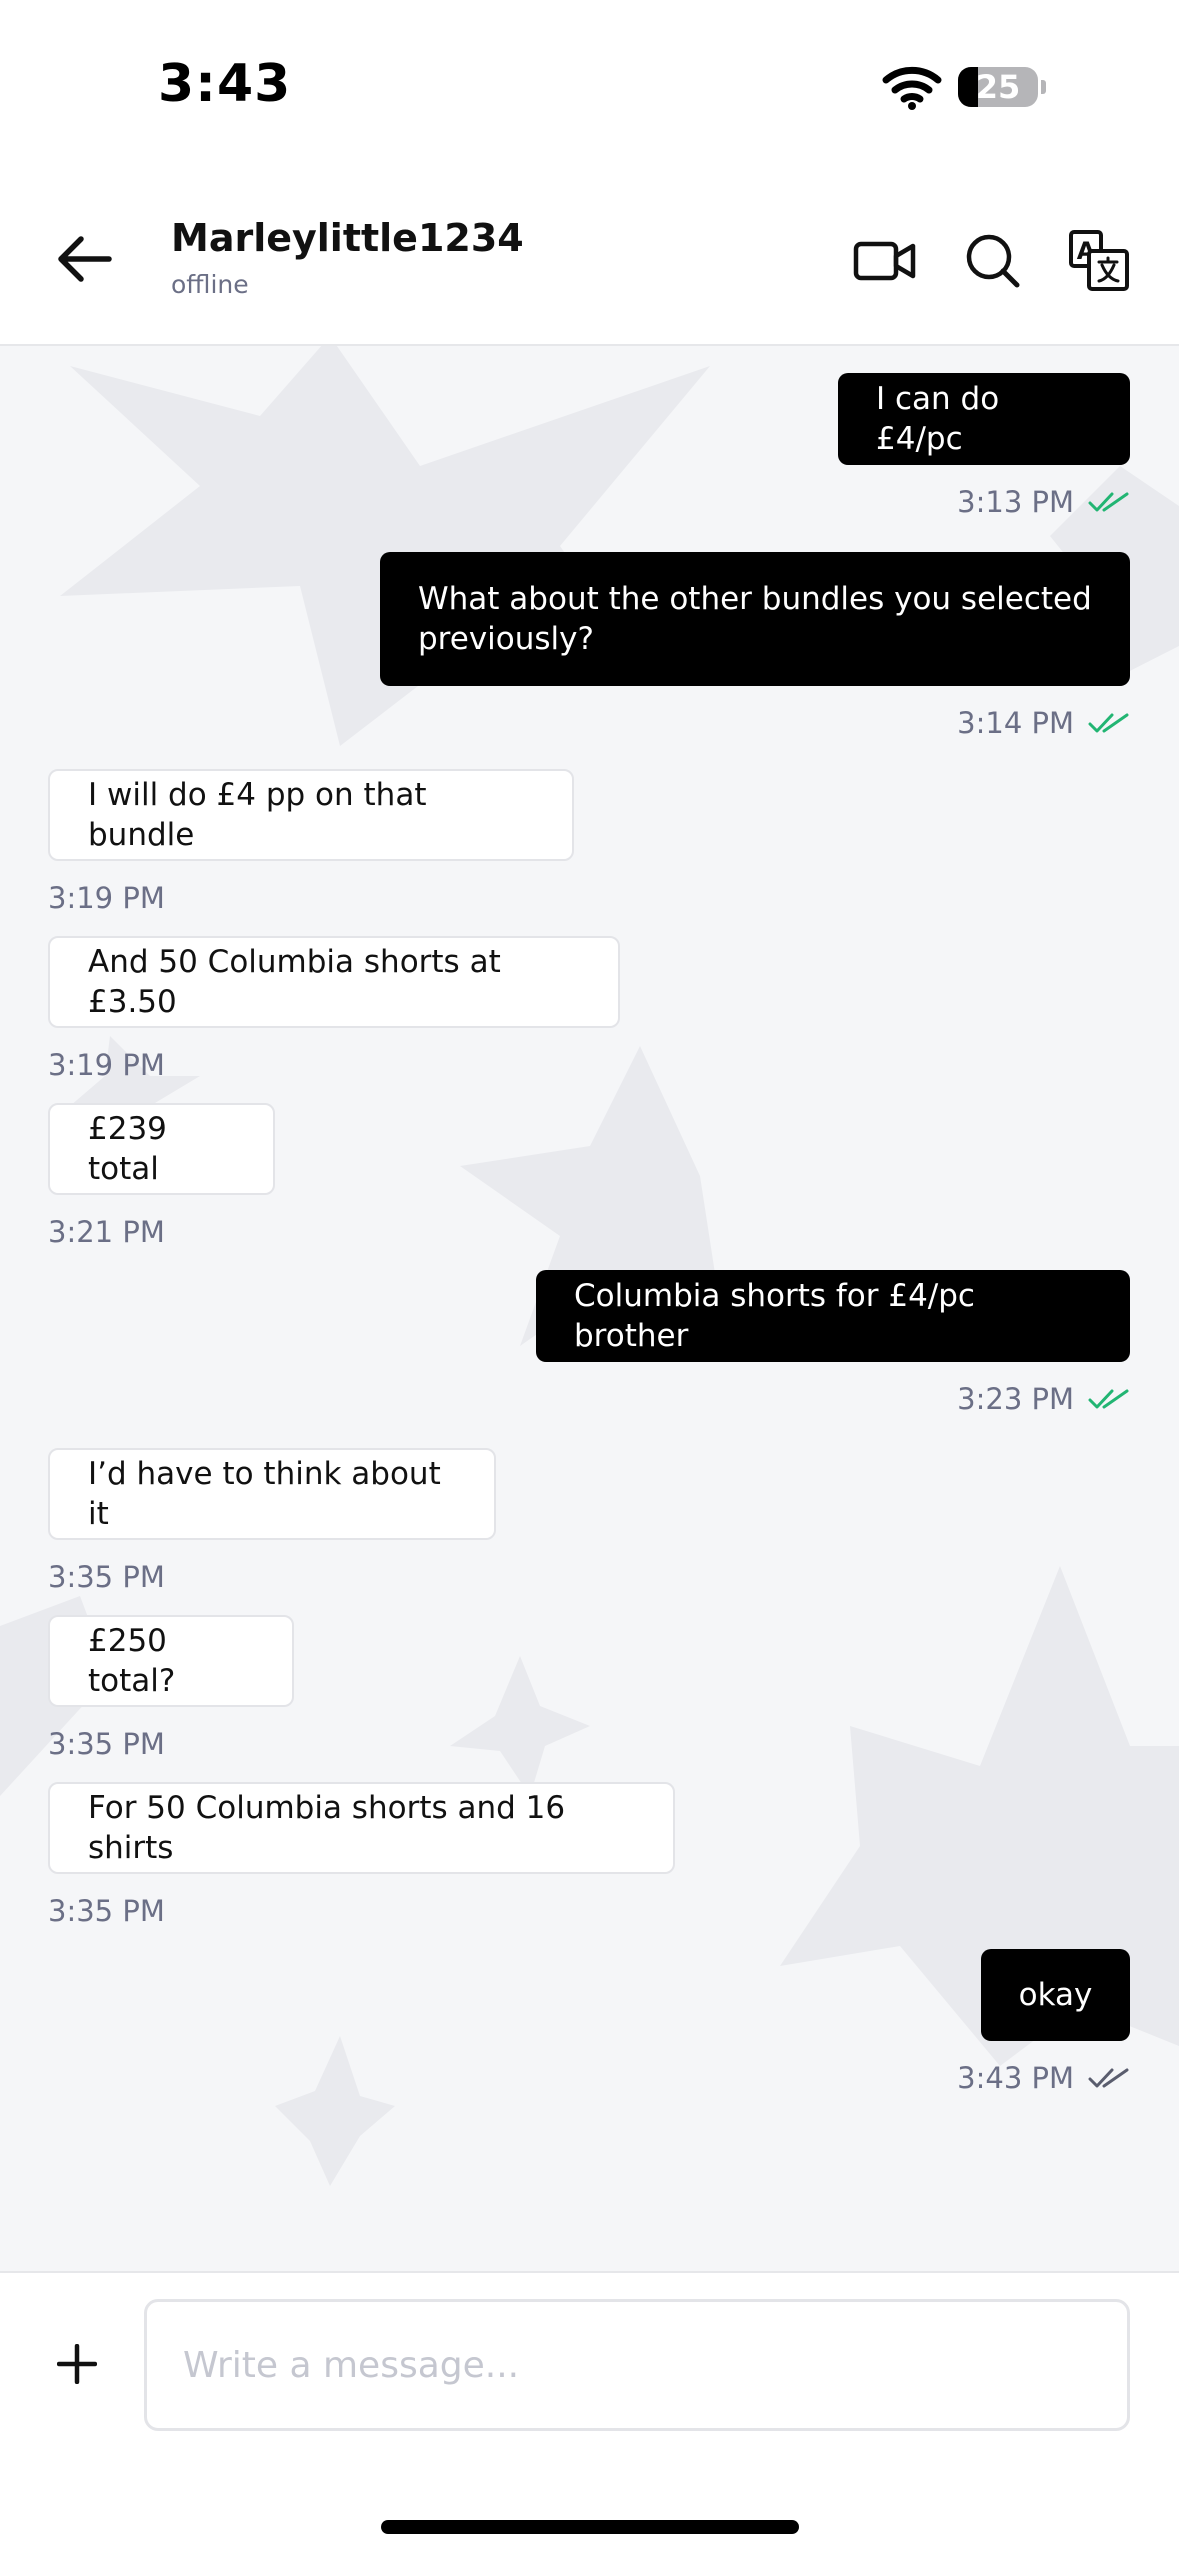 The height and width of the screenshot is (2558, 1179). Describe the element at coordinates (225, 84) in the screenshot. I see `status-time: 3:43` at that location.